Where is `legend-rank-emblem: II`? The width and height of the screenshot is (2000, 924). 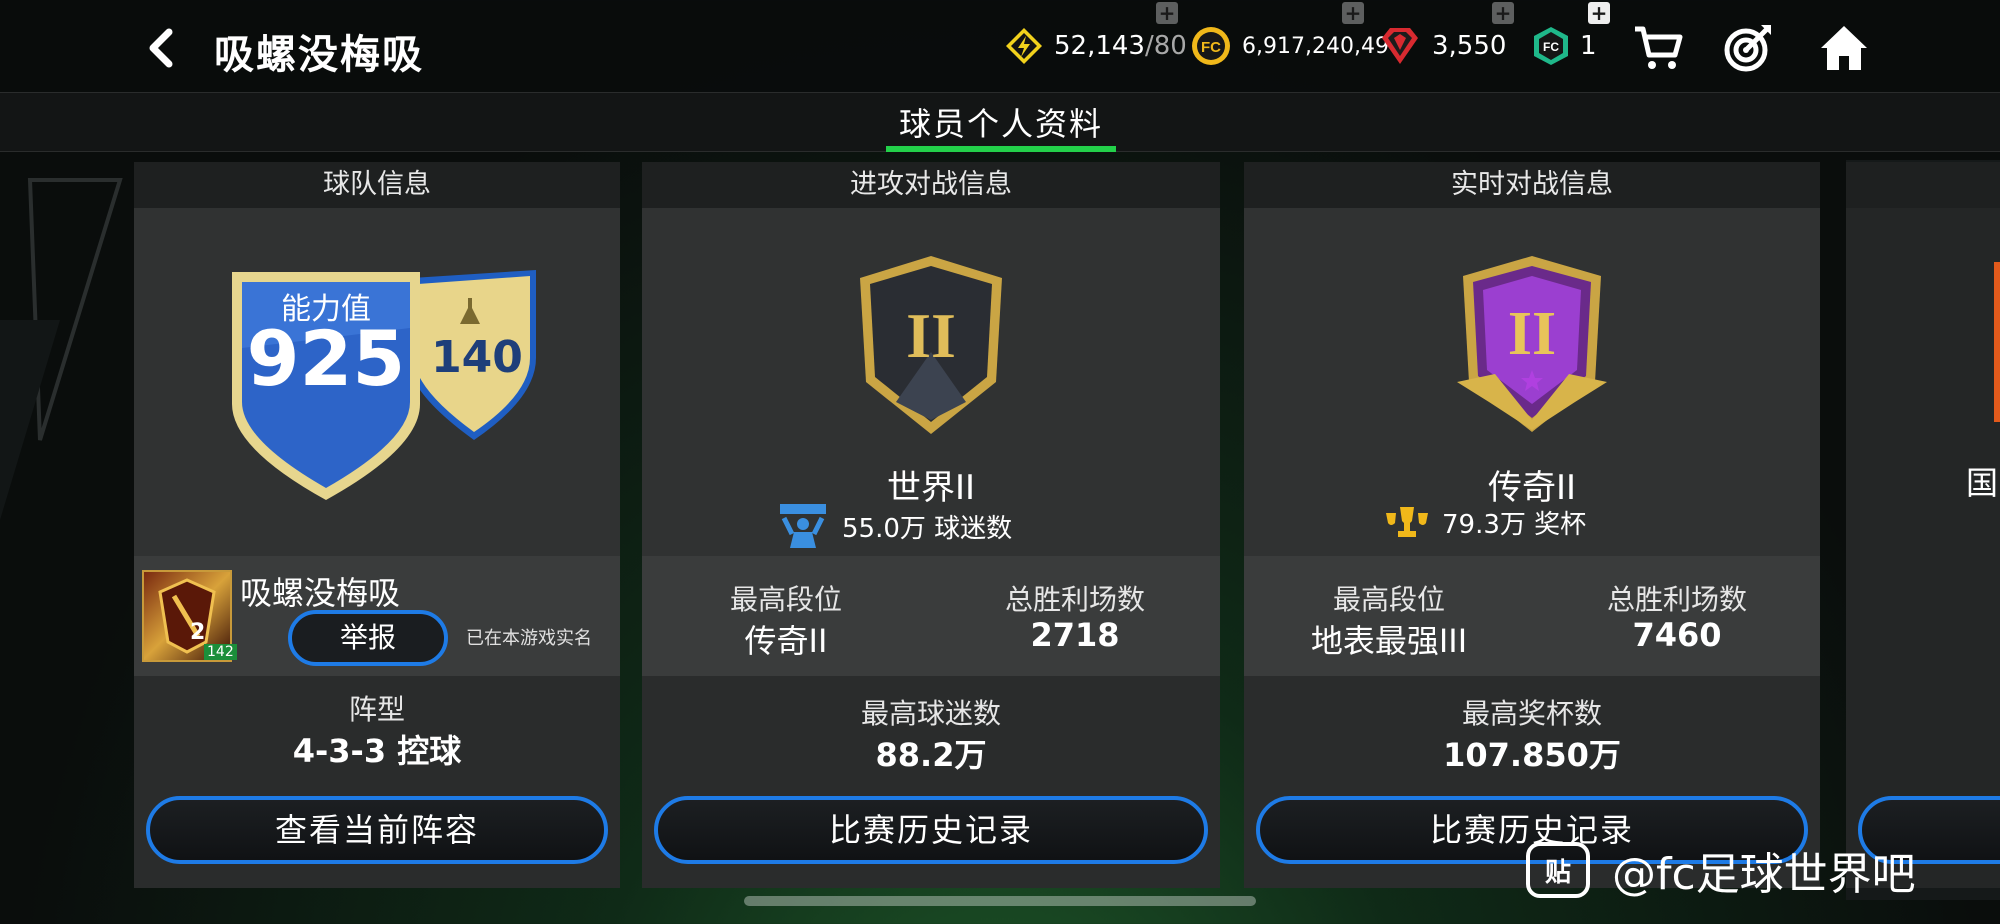
legend-rank-emblem: II is located at coordinates (1532, 344).